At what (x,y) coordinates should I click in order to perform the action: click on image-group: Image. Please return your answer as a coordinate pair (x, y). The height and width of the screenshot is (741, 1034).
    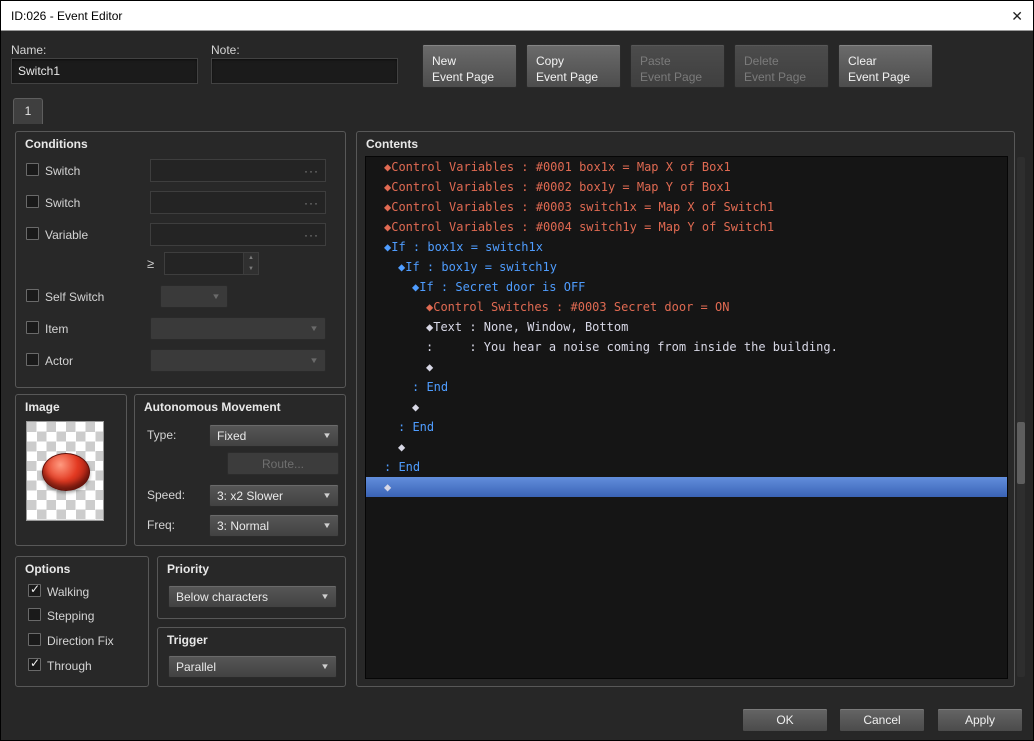
    Looking at the image, I should click on (71, 470).